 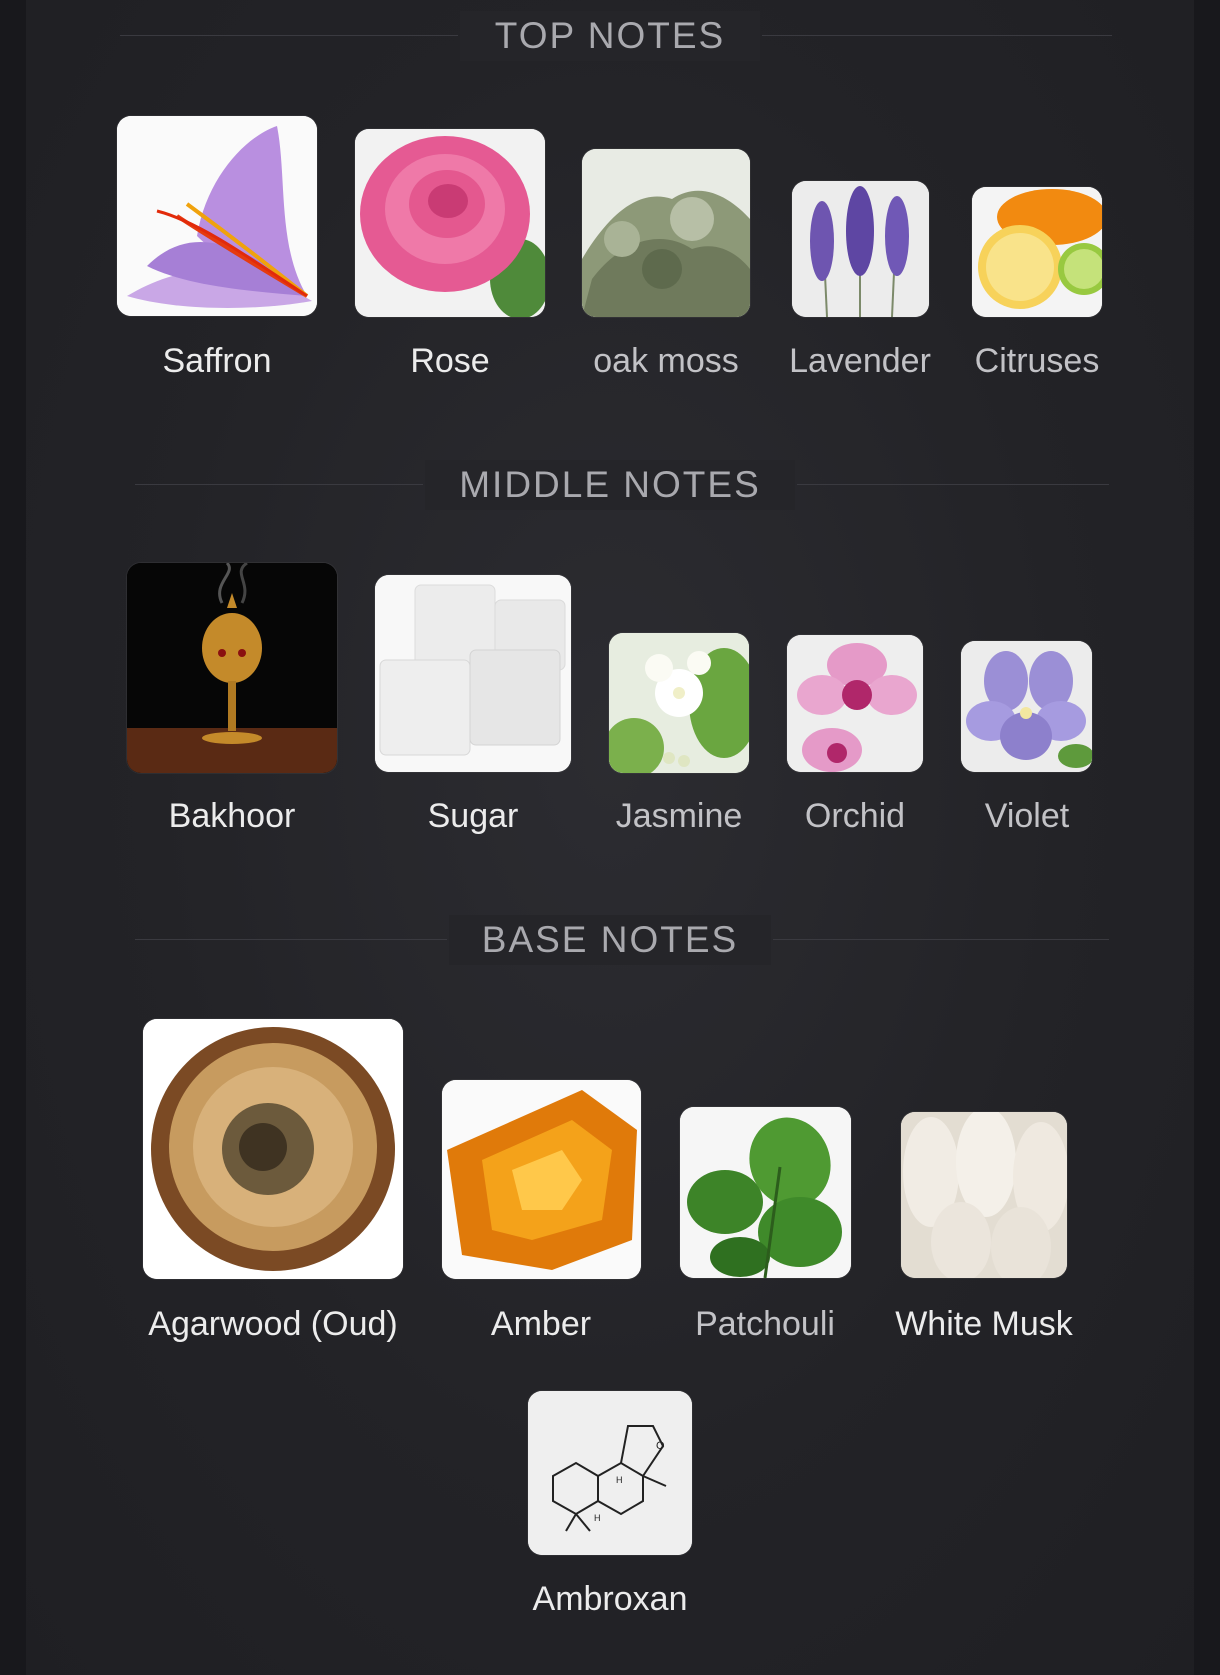 What do you see at coordinates (1026, 706) in the screenshot?
I see `violet-icon` at bounding box center [1026, 706].